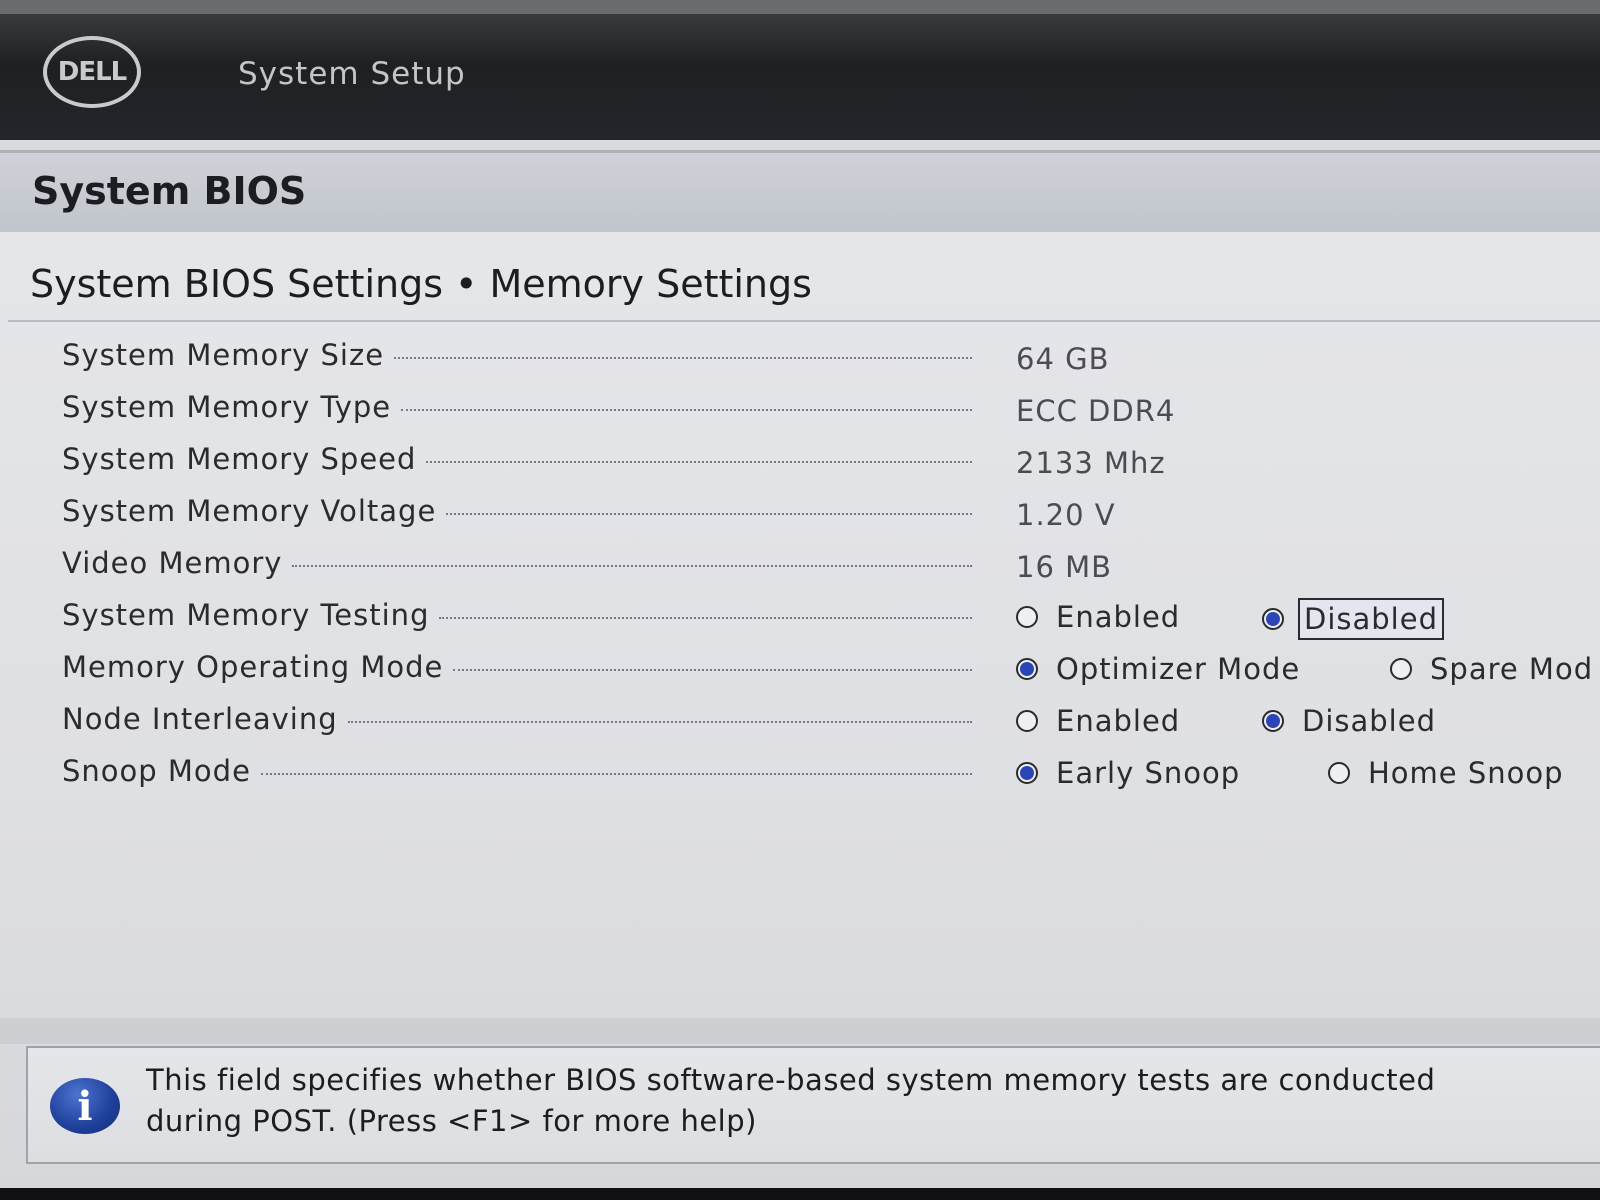  I want to click on radio-label: Spare Mod, so click(1512, 669).